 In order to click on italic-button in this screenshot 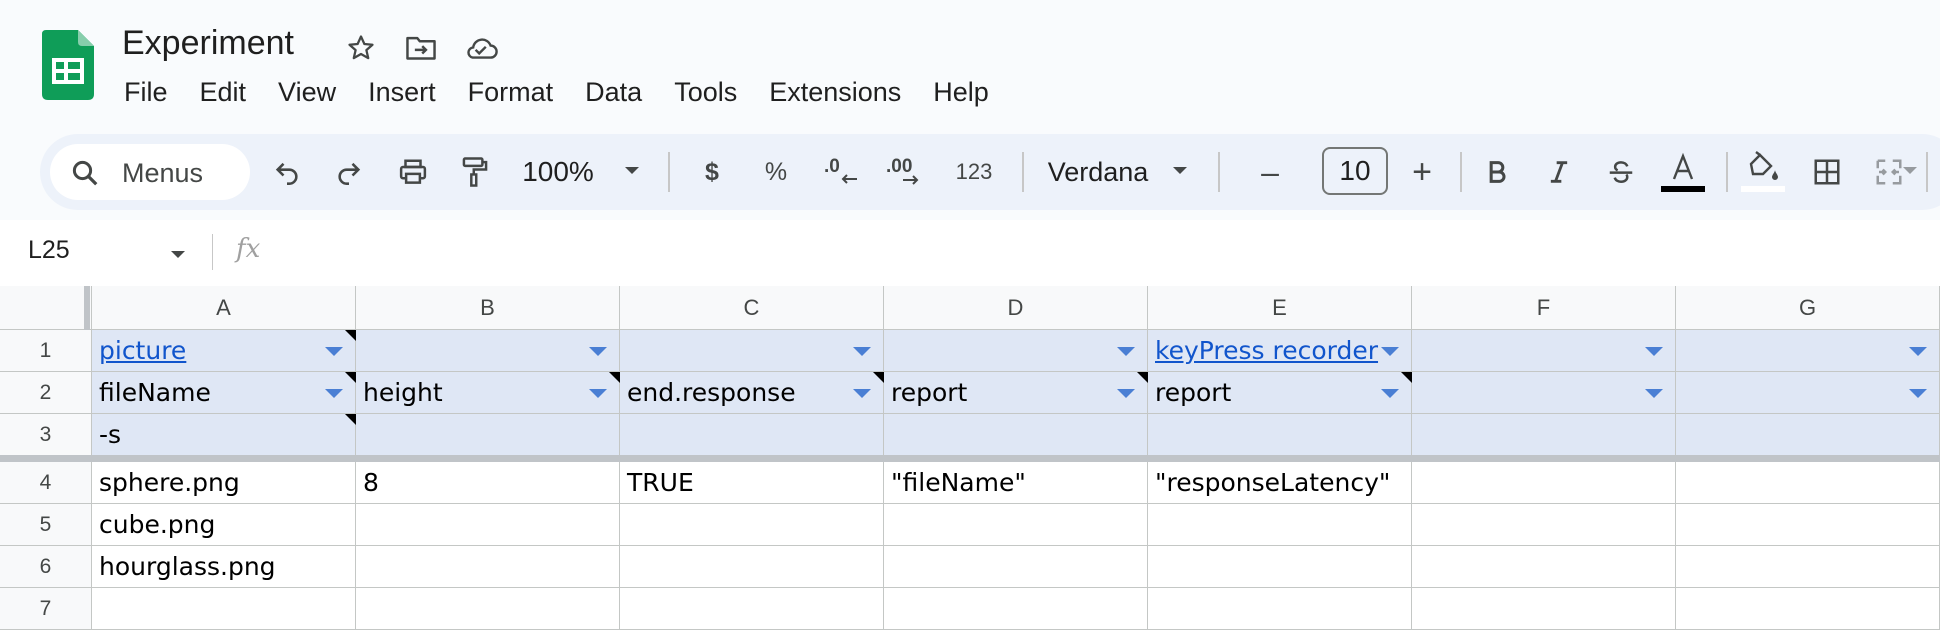, I will do `click(1559, 172)`.